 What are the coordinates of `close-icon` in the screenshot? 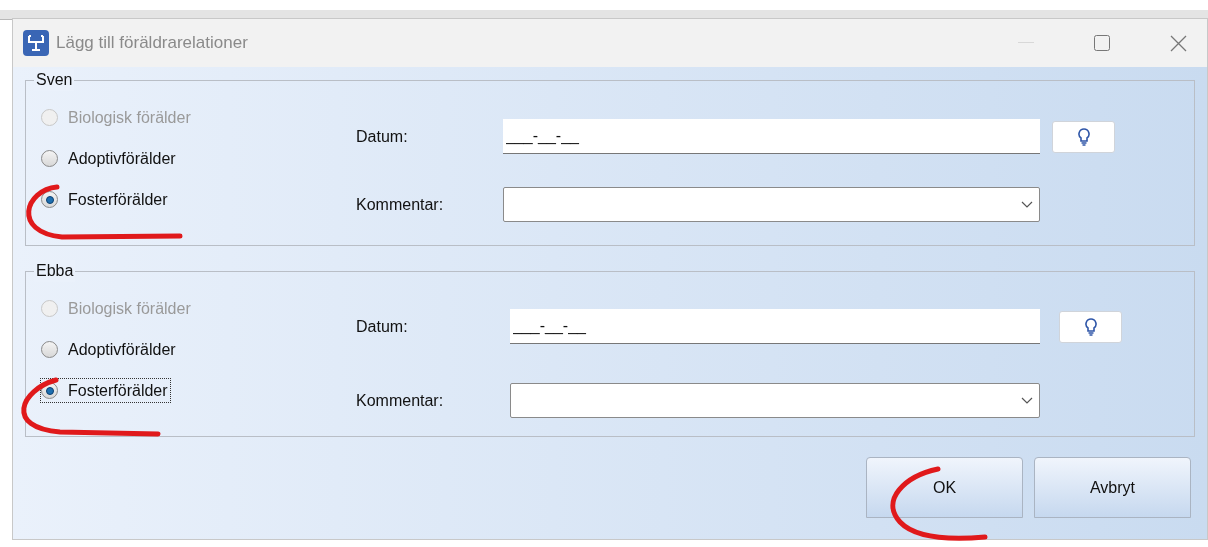 It's located at (1178, 43).